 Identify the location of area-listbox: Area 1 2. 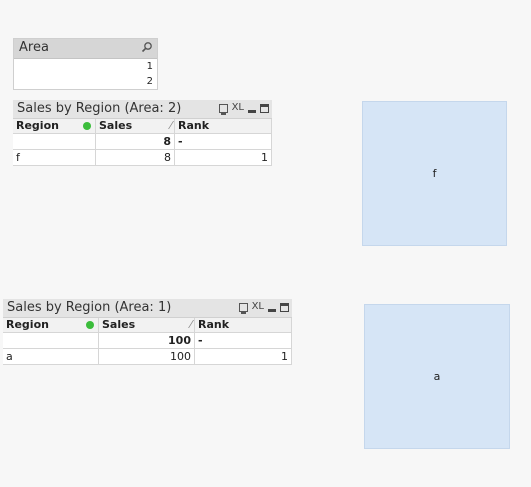
(85, 64).